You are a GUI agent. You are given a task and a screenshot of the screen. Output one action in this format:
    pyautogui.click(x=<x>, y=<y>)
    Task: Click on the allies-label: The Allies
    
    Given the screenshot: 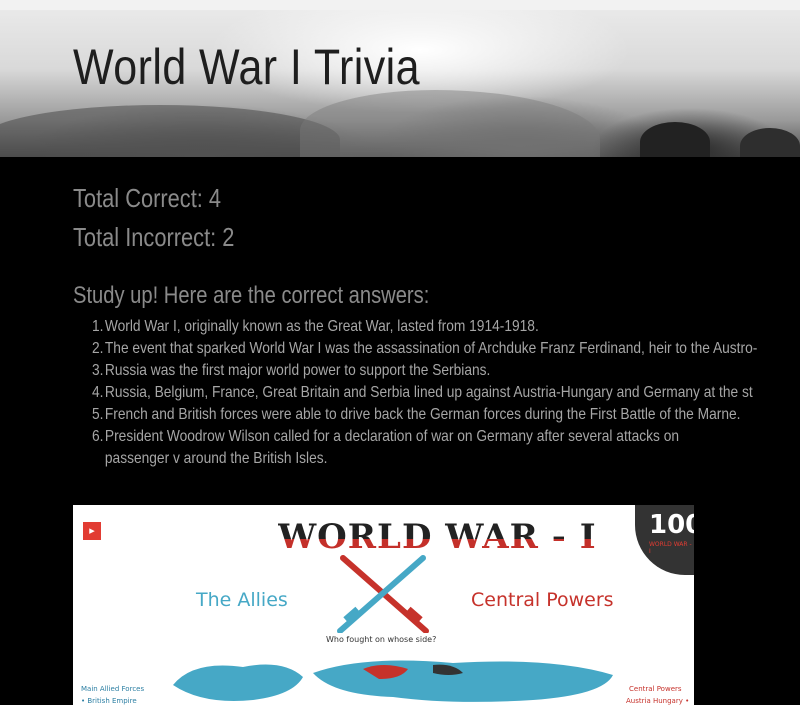 What is the action you would take?
    pyautogui.click(x=242, y=600)
    